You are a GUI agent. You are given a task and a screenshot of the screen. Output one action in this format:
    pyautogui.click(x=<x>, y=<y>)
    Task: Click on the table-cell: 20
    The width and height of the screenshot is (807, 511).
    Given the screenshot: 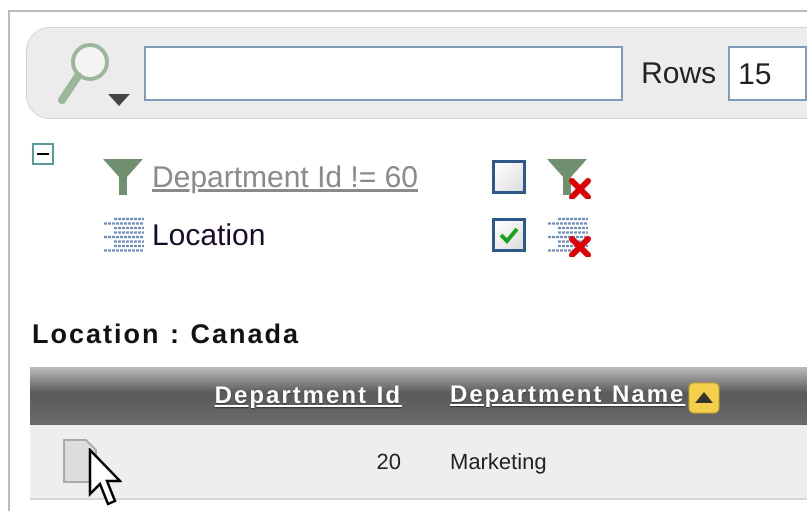 What is the action you would take?
    pyautogui.click(x=277, y=461)
    